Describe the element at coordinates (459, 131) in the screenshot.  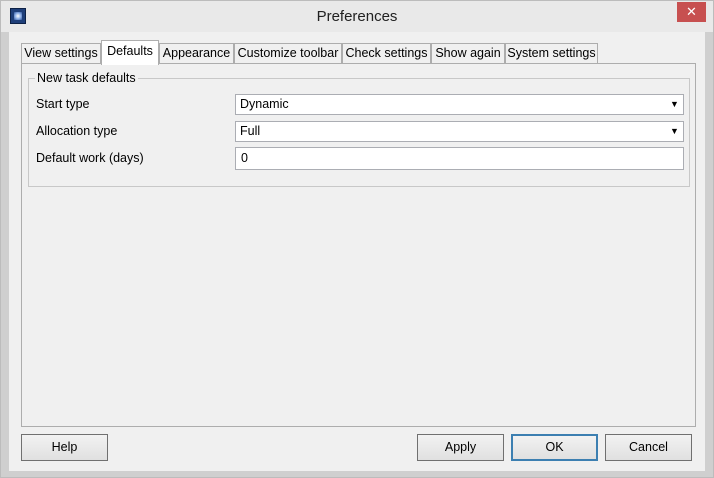
I see `allocation-type-select: Full ▼` at that location.